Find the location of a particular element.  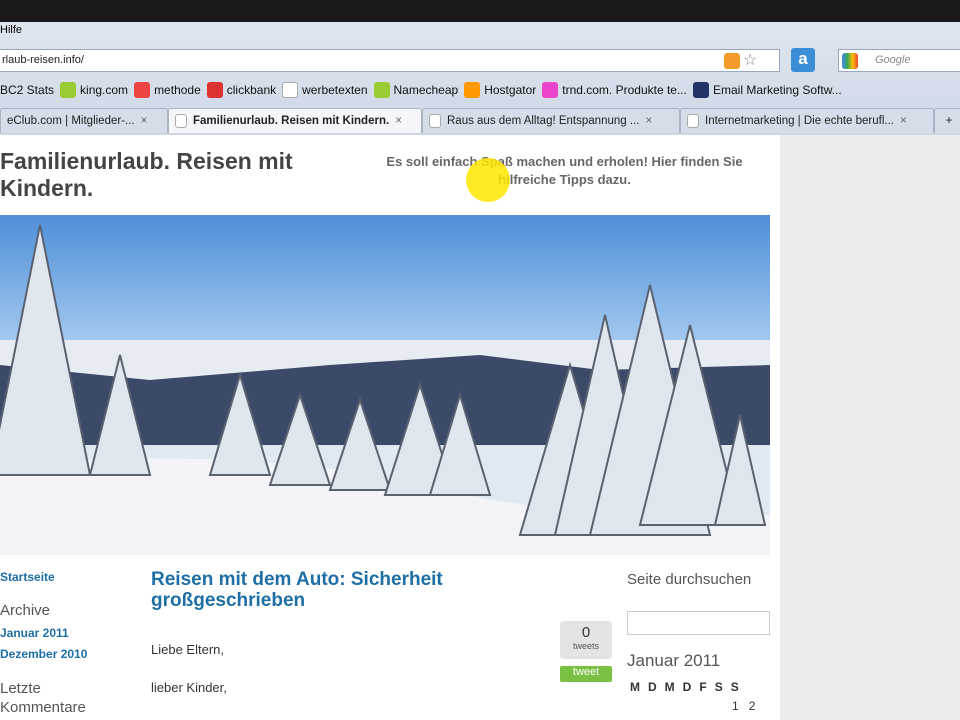

bookmark-4: werbetexten is located at coordinates (325, 90).